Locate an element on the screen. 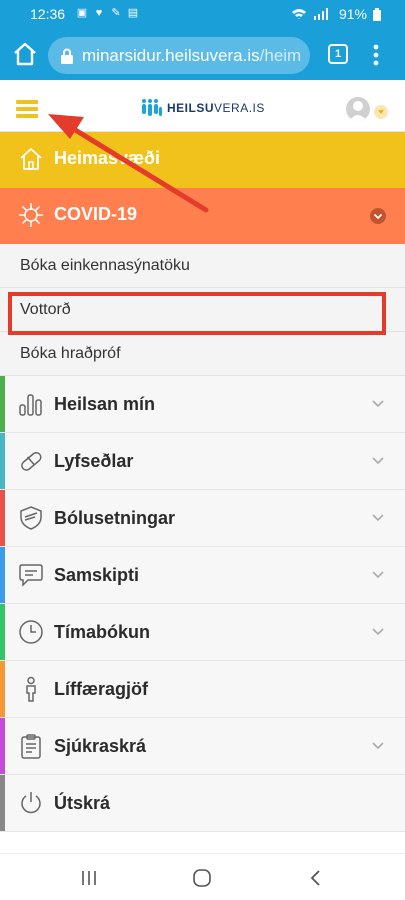  menu-item-samskipti: Samskipti is located at coordinates (202, 575).